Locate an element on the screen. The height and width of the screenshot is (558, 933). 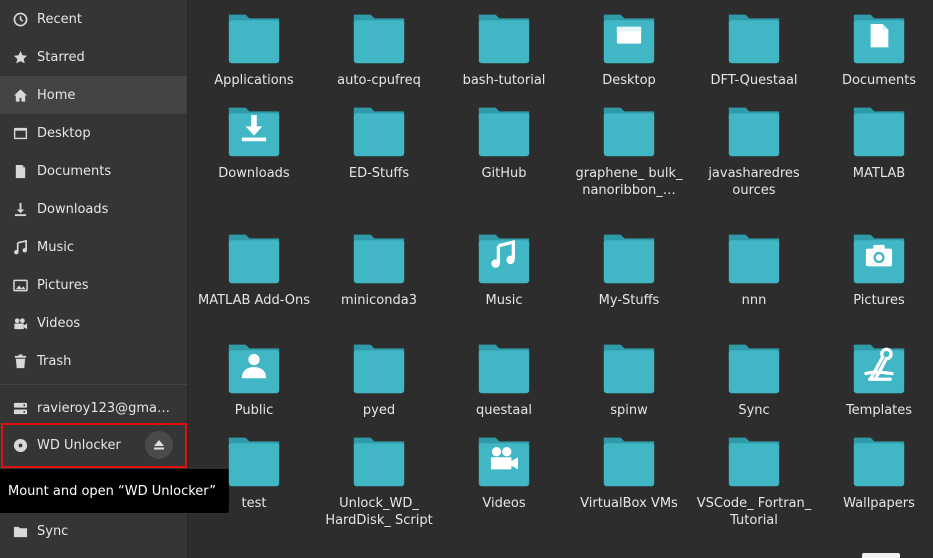
camera-folder-icon is located at coordinates (879, 258).